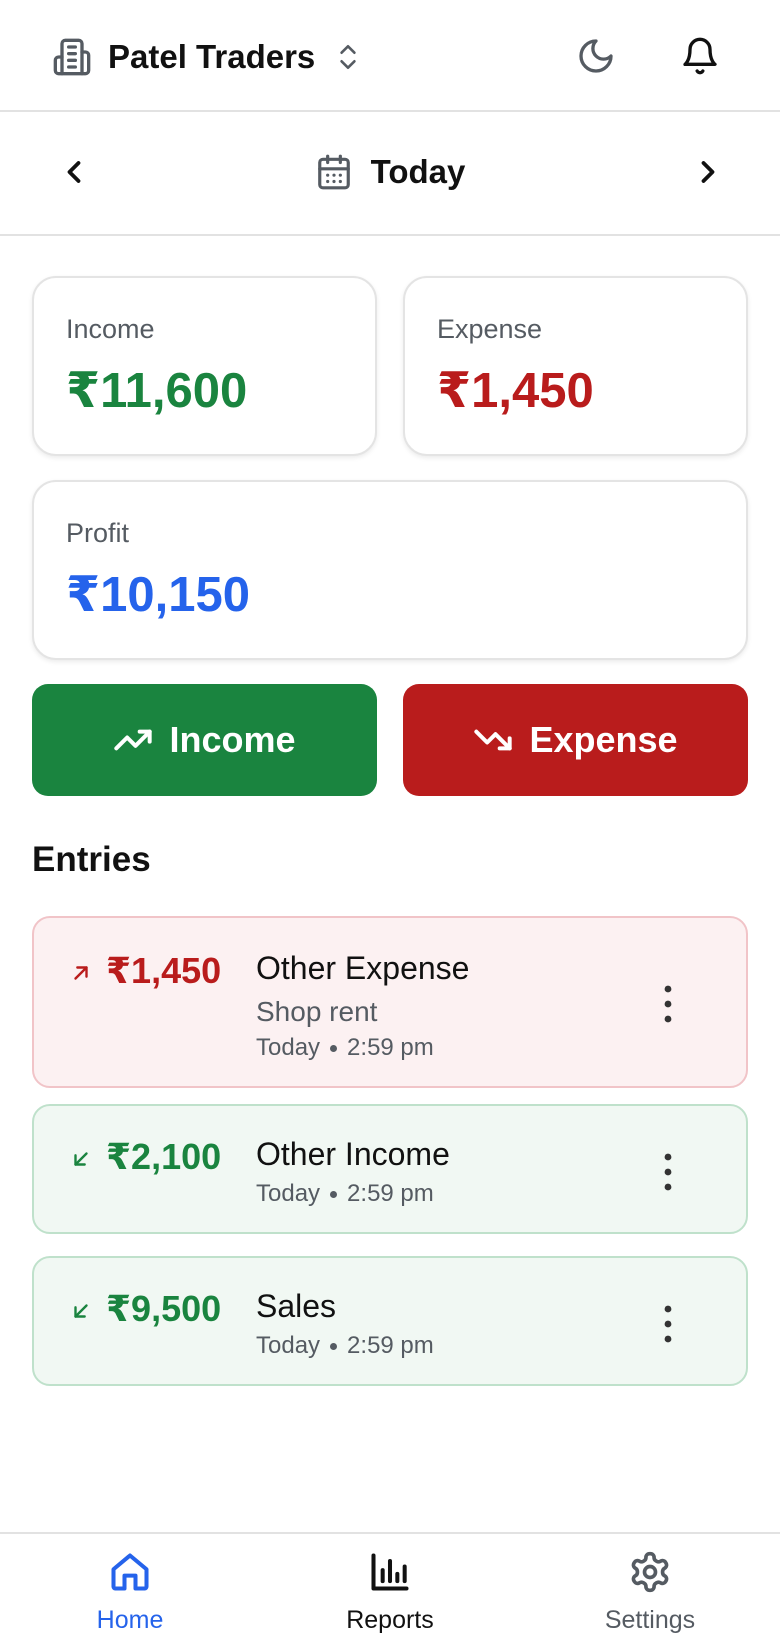  I want to click on income-summary-label: Income, so click(110, 329).